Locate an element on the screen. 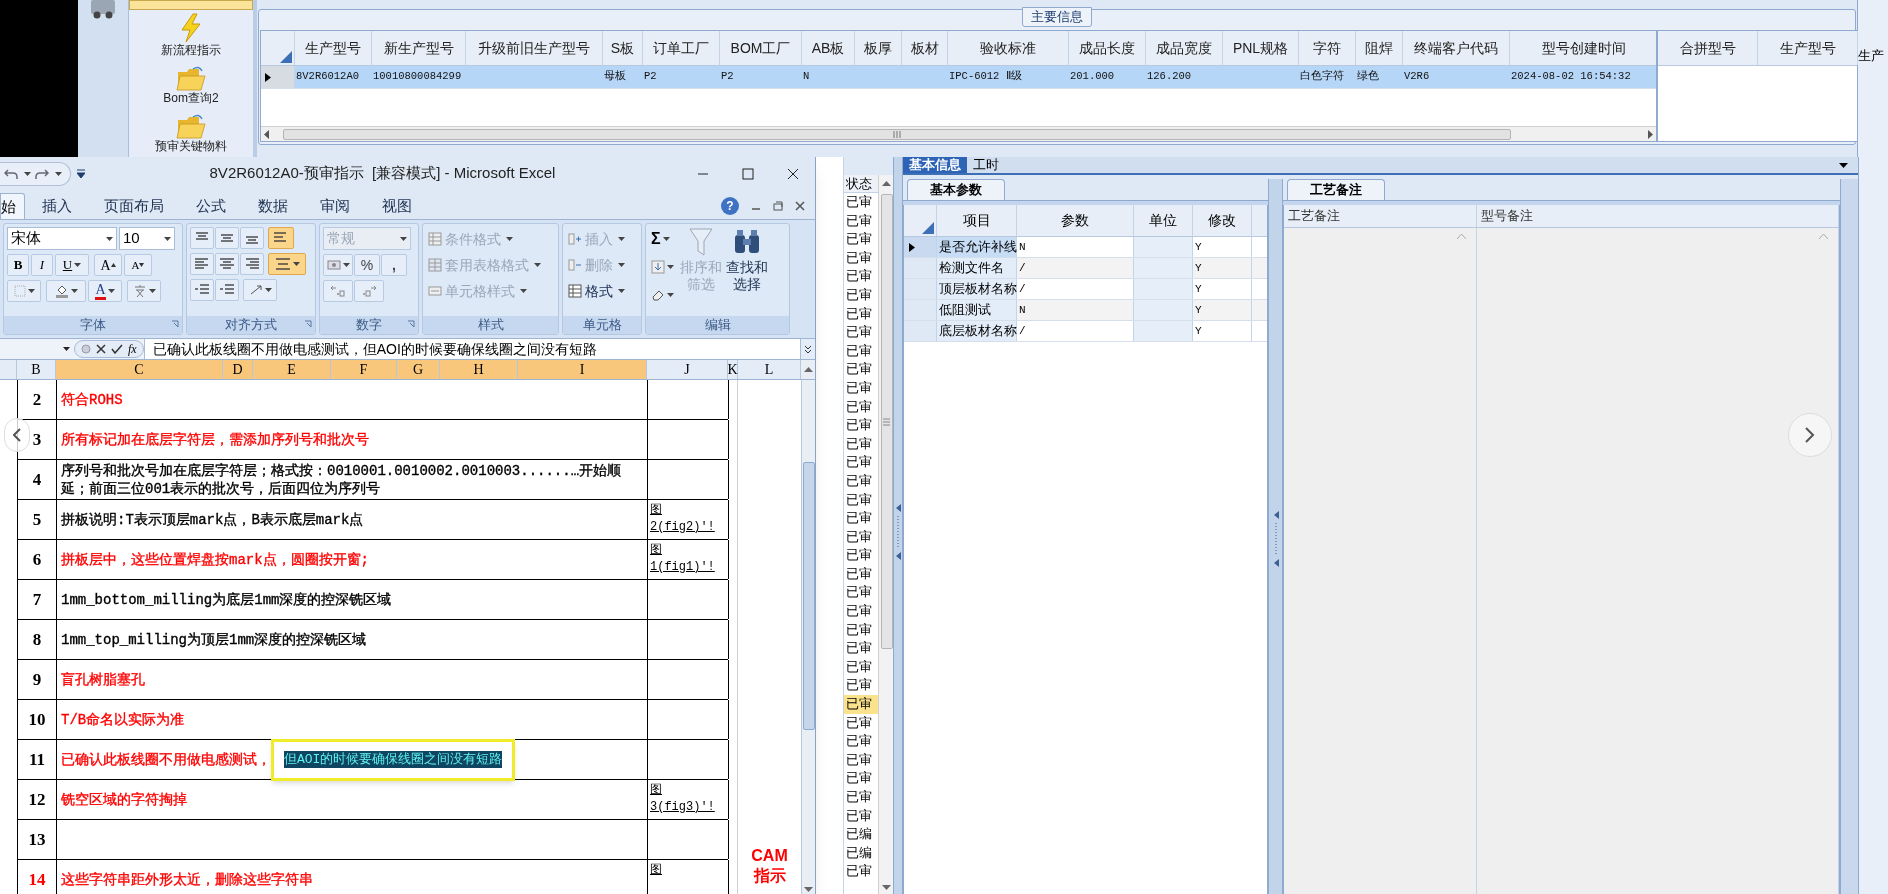  table-row: 是否允许补线 N Y is located at coordinates (1085, 247).